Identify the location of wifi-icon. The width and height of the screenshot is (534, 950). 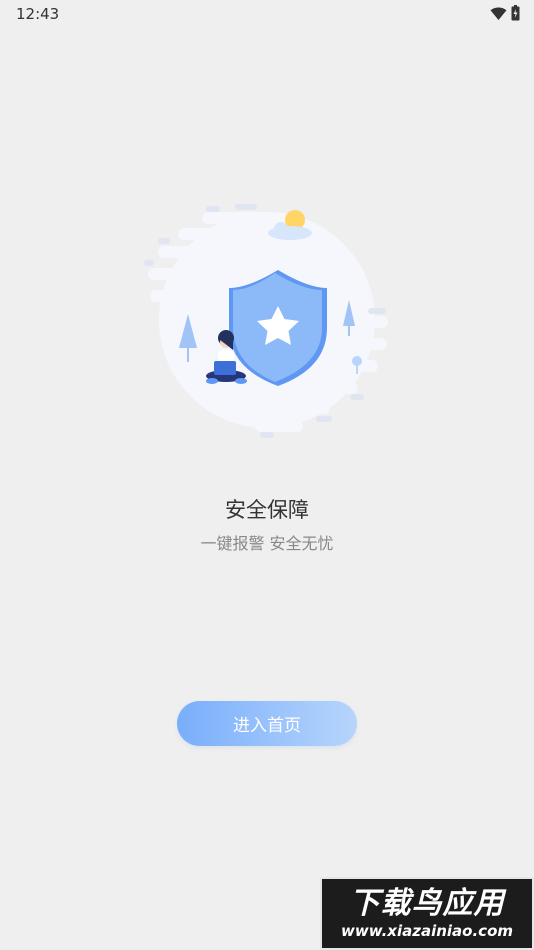
(498, 15).